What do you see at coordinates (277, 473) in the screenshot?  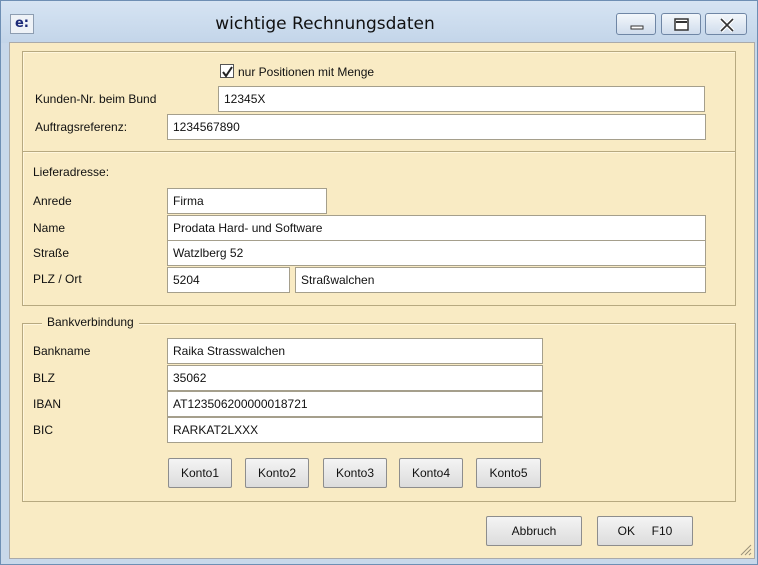 I see `konto2-button: Konto2` at bounding box center [277, 473].